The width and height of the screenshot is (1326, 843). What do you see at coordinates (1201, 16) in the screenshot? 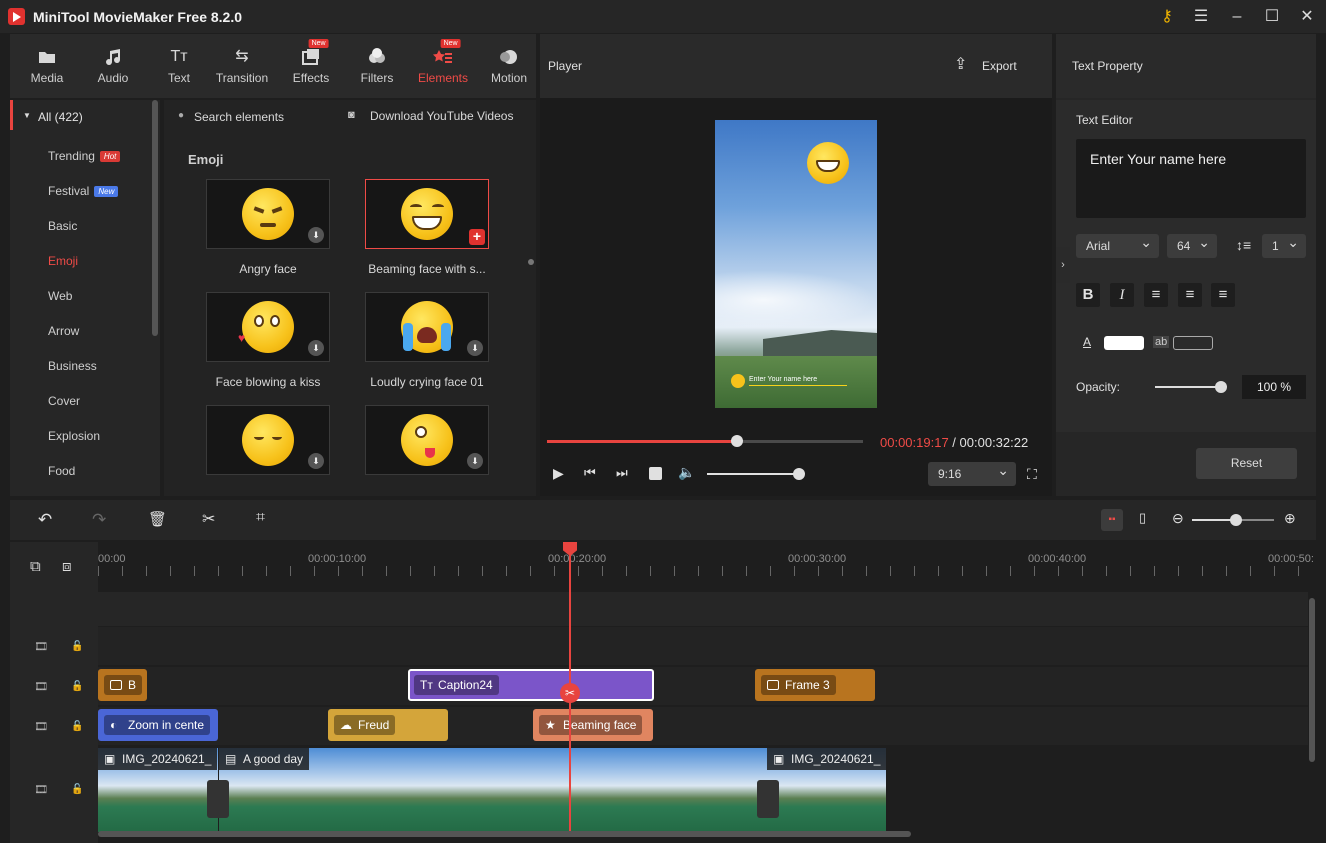
I see `menu-icon: ☰` at bounding box center [1201, 16].